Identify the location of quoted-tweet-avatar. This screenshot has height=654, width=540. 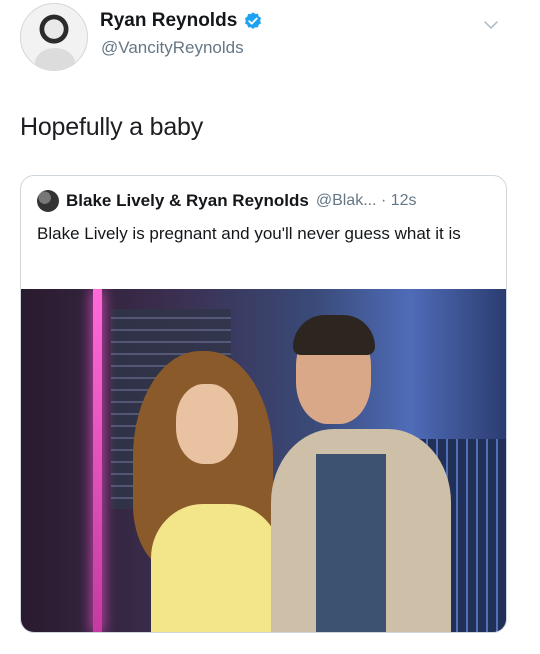
(48, 201).